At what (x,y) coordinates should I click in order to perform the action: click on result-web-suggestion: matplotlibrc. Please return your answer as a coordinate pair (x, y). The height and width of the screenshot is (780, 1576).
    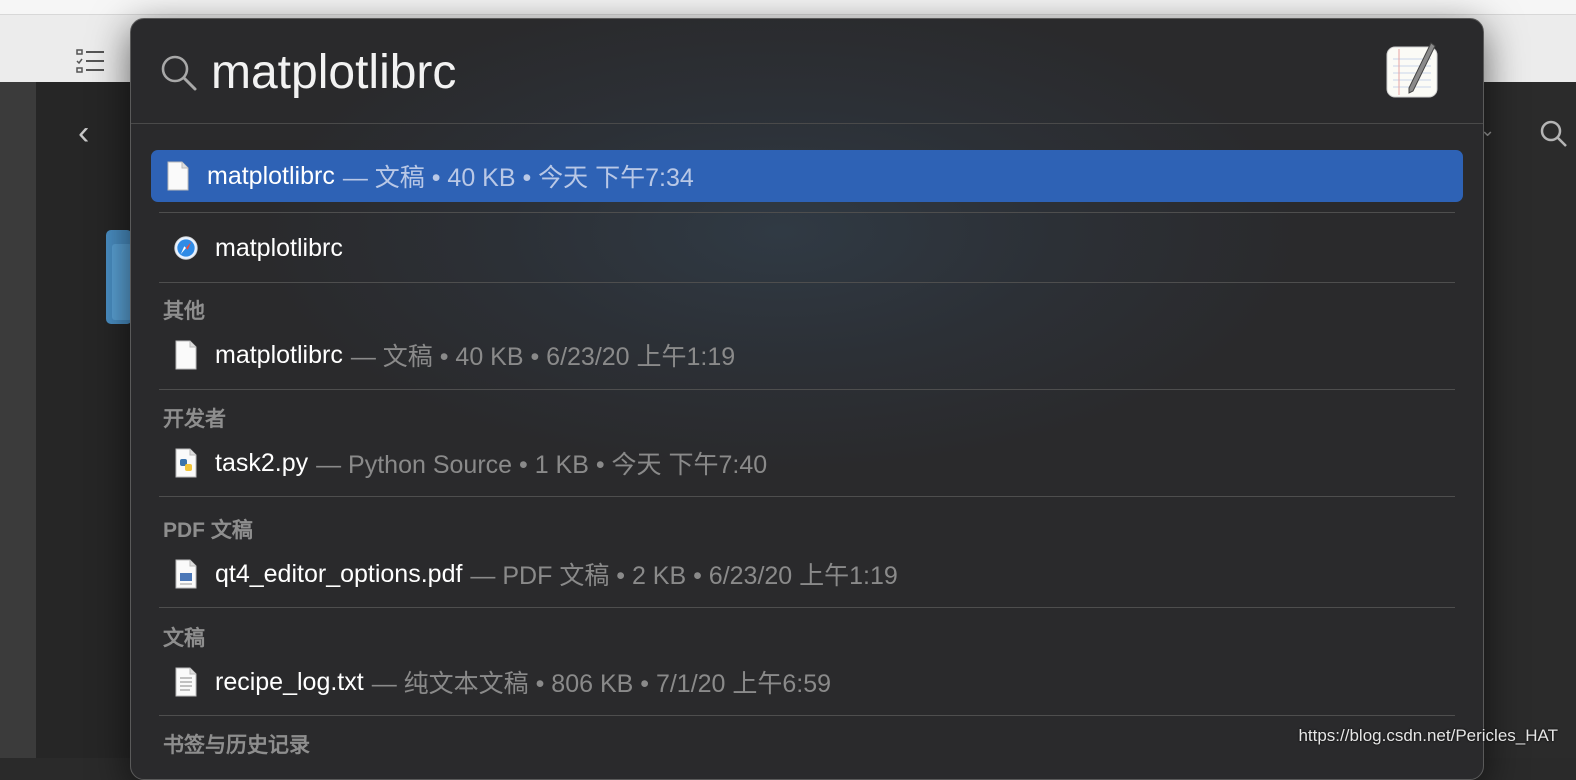
    Looking at the image, I should click on (807, 248).